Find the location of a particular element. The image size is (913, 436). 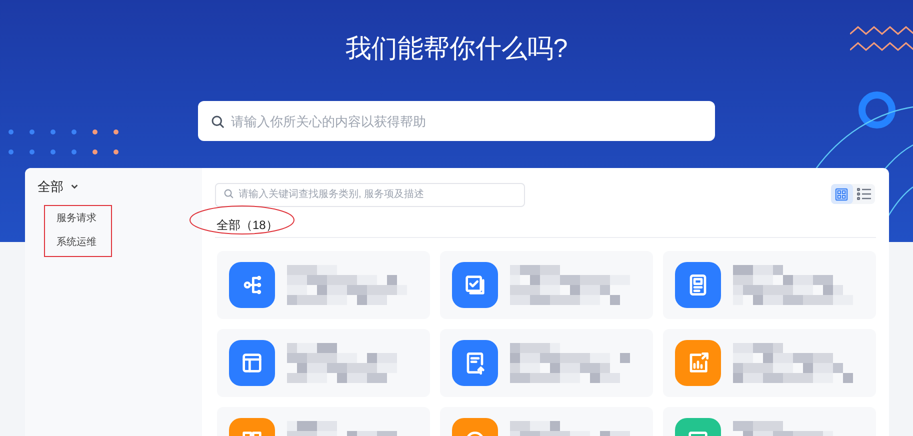

category-toggle: 全部 is located at coordinates (58, 186).